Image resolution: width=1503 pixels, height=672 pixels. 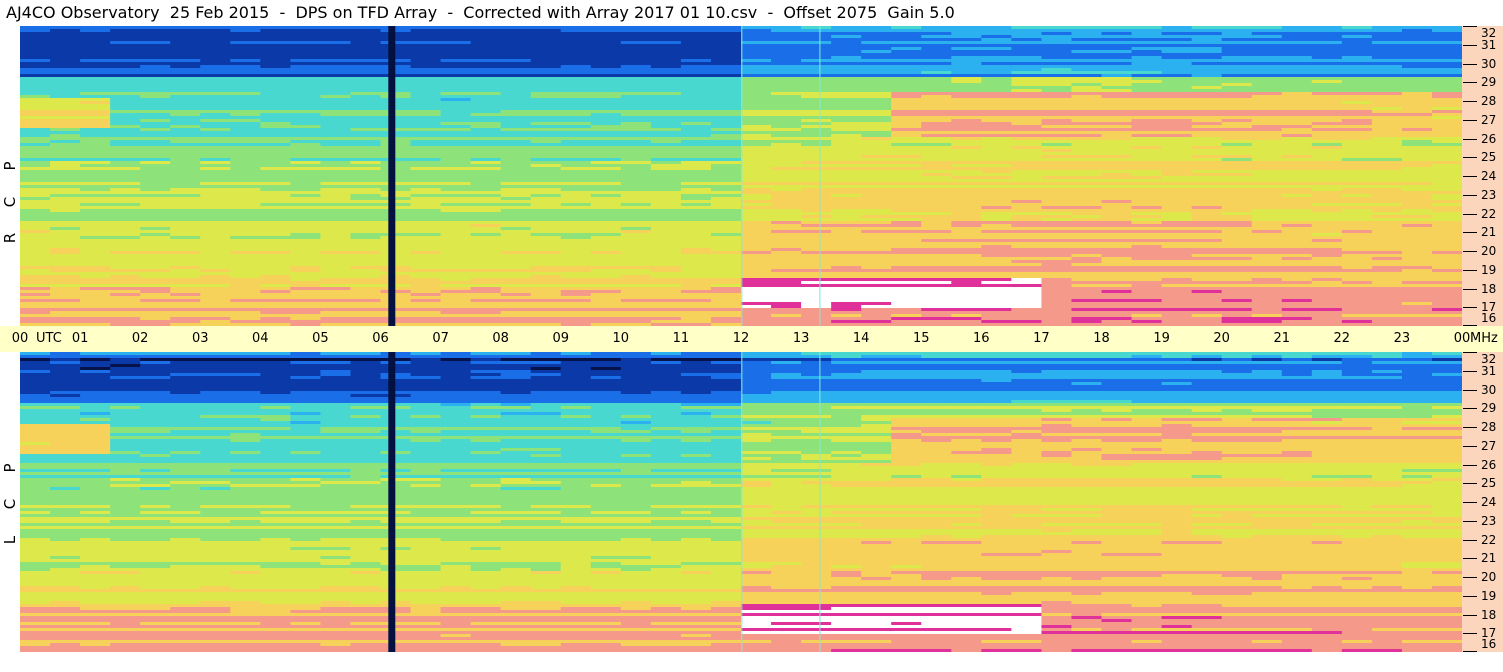 I want to click on rcp-letter-c: C, so click(x=10, y=202).